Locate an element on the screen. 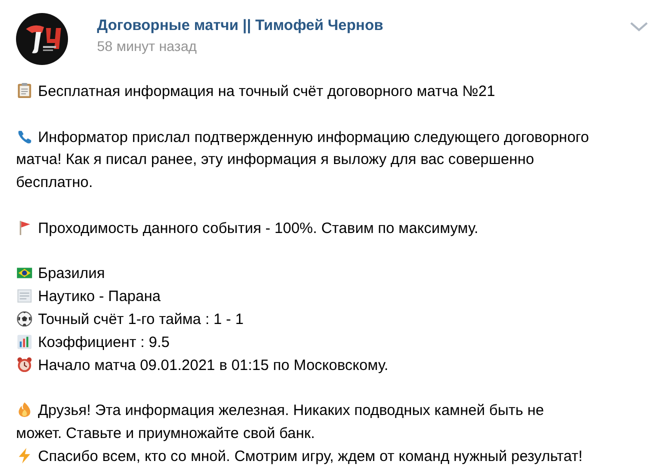 The image size is (661, 475). post-text: Коэффициент : 9.5 is located at coordinates (104, 342).